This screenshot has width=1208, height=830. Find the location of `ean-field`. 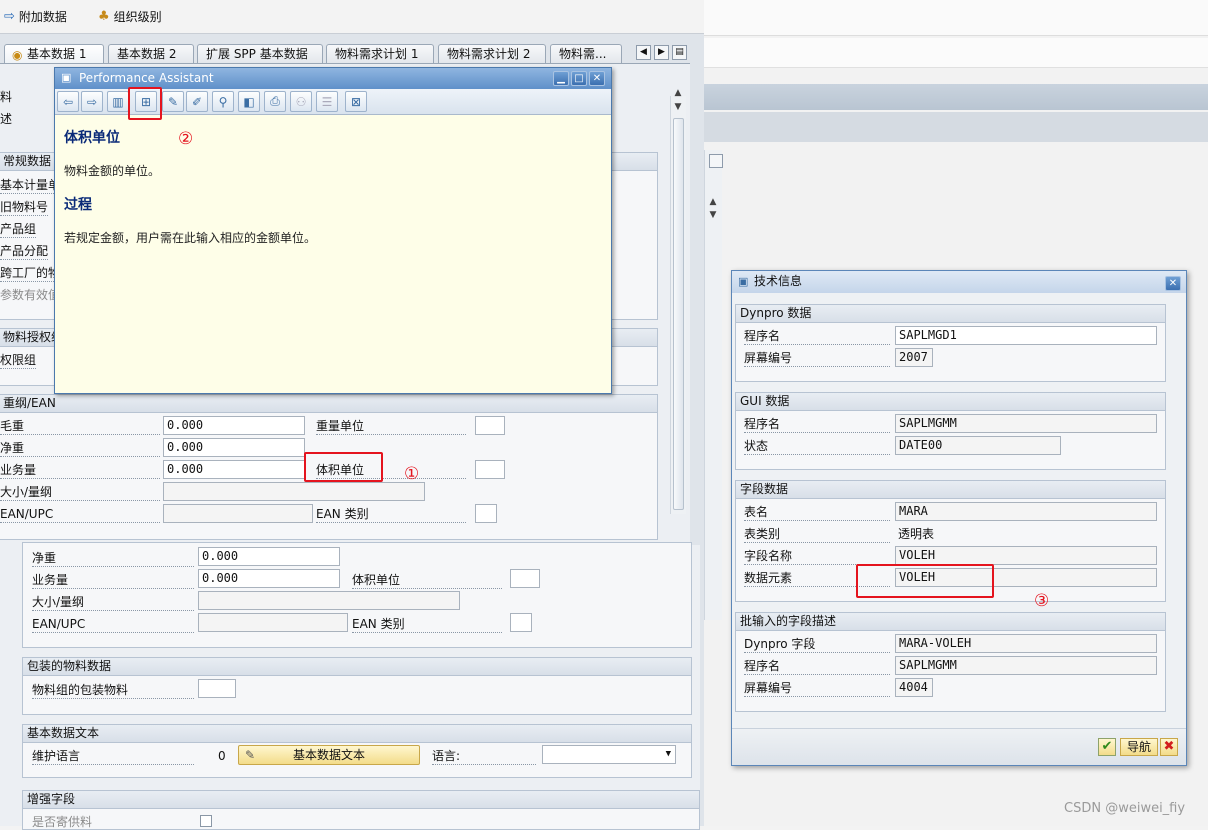

ean-field is located at coordinates (238, 513).